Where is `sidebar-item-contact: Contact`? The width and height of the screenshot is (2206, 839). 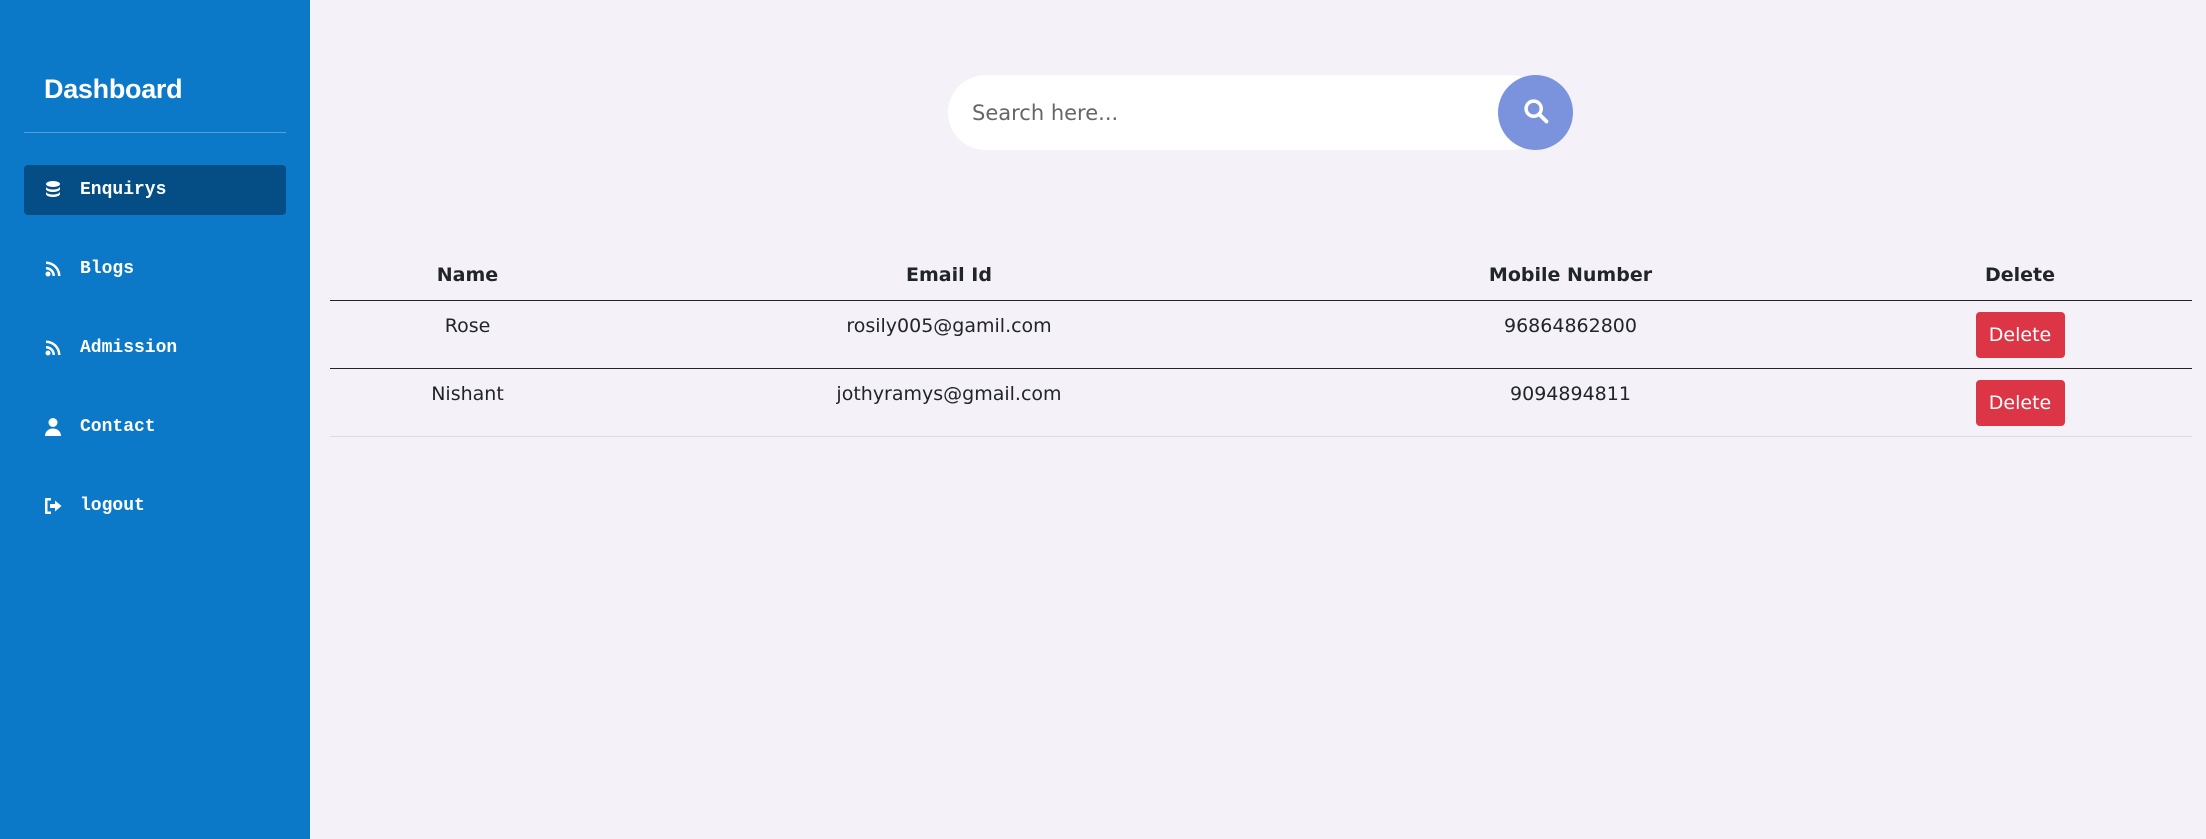 sidebar-item-contact: Contact is located at coordinates (155, 427).